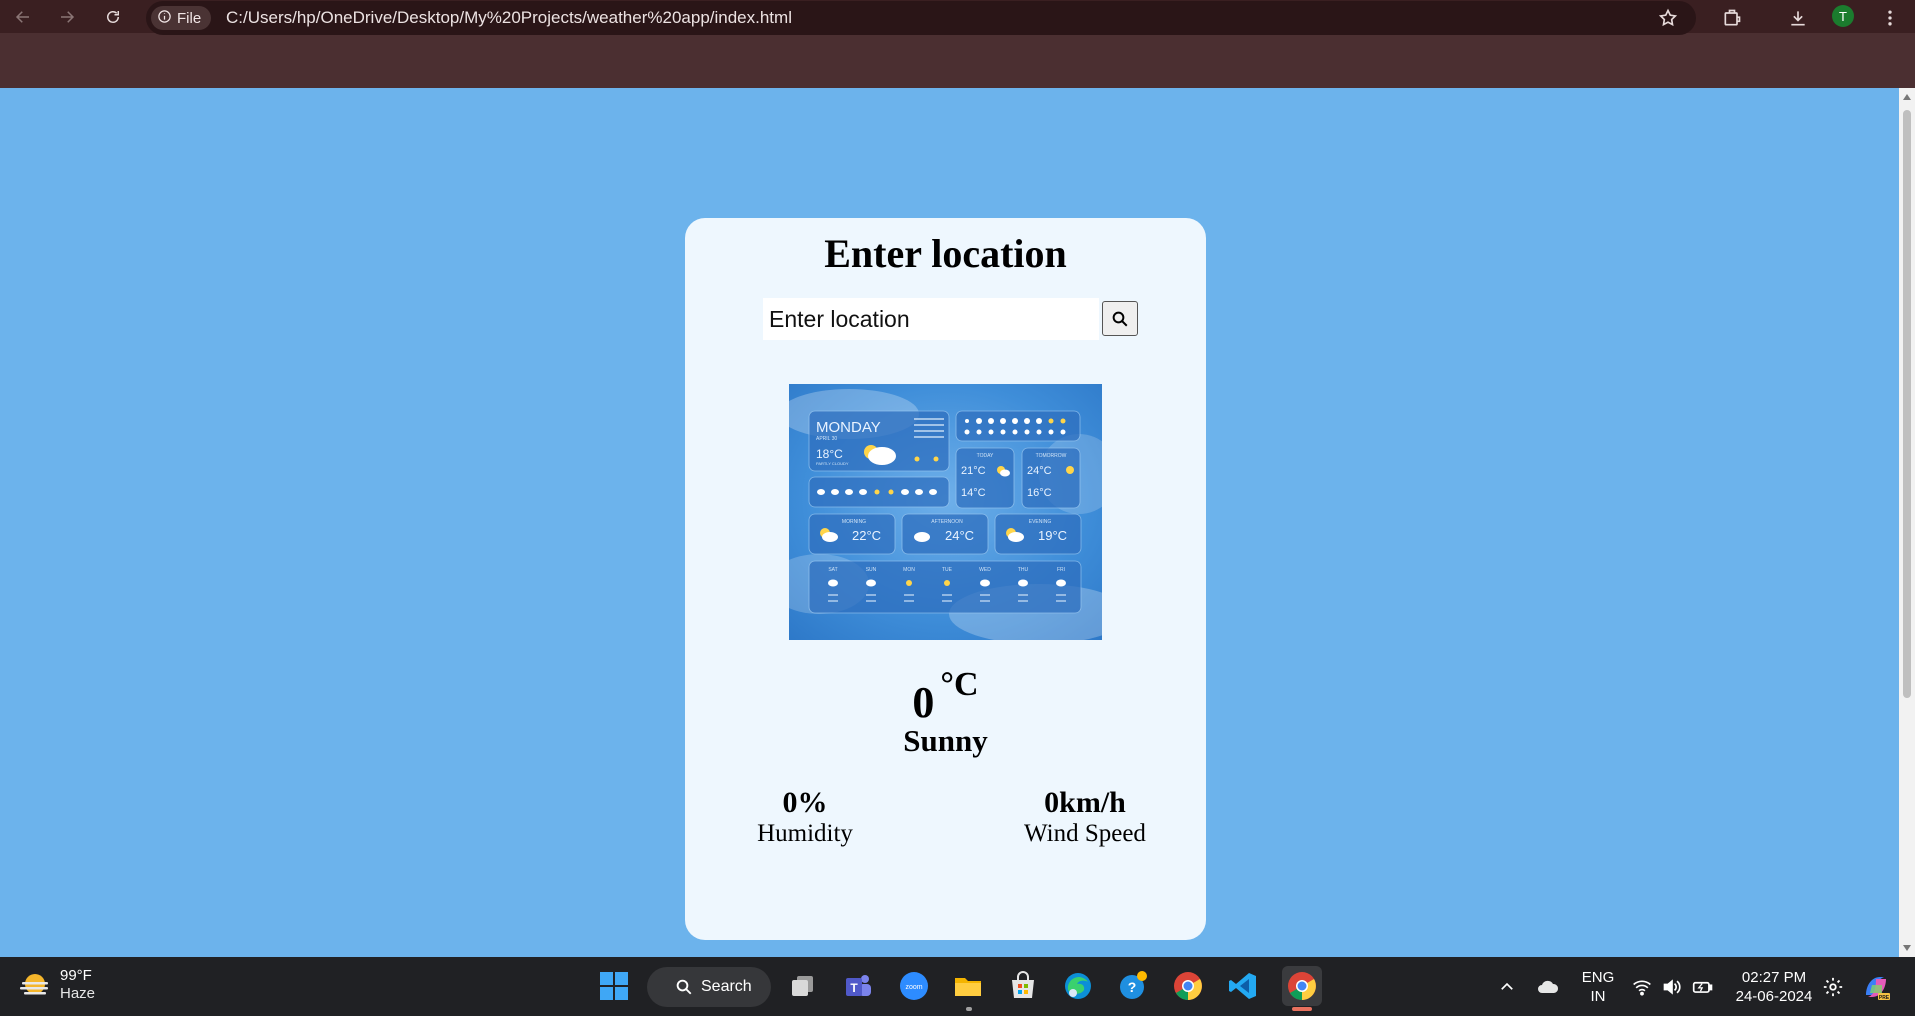  What do you see at coordinates (1890, 18) in the screenshot?
I see `menu-kebab-icon` at bounding box center [1890, 18].